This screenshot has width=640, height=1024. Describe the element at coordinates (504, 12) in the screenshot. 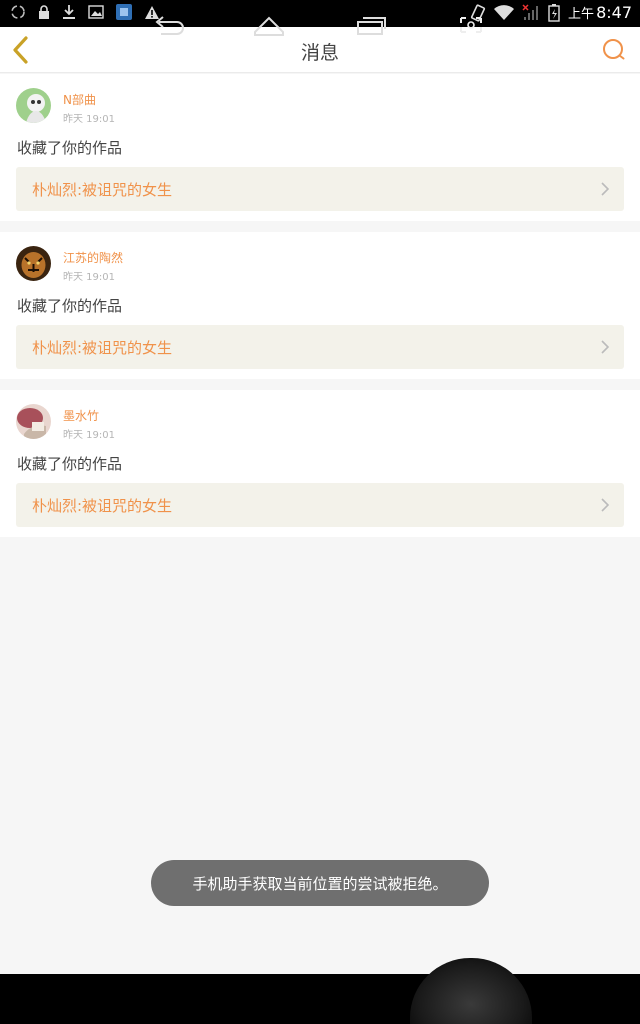

I see `wifi-icon` at that location.